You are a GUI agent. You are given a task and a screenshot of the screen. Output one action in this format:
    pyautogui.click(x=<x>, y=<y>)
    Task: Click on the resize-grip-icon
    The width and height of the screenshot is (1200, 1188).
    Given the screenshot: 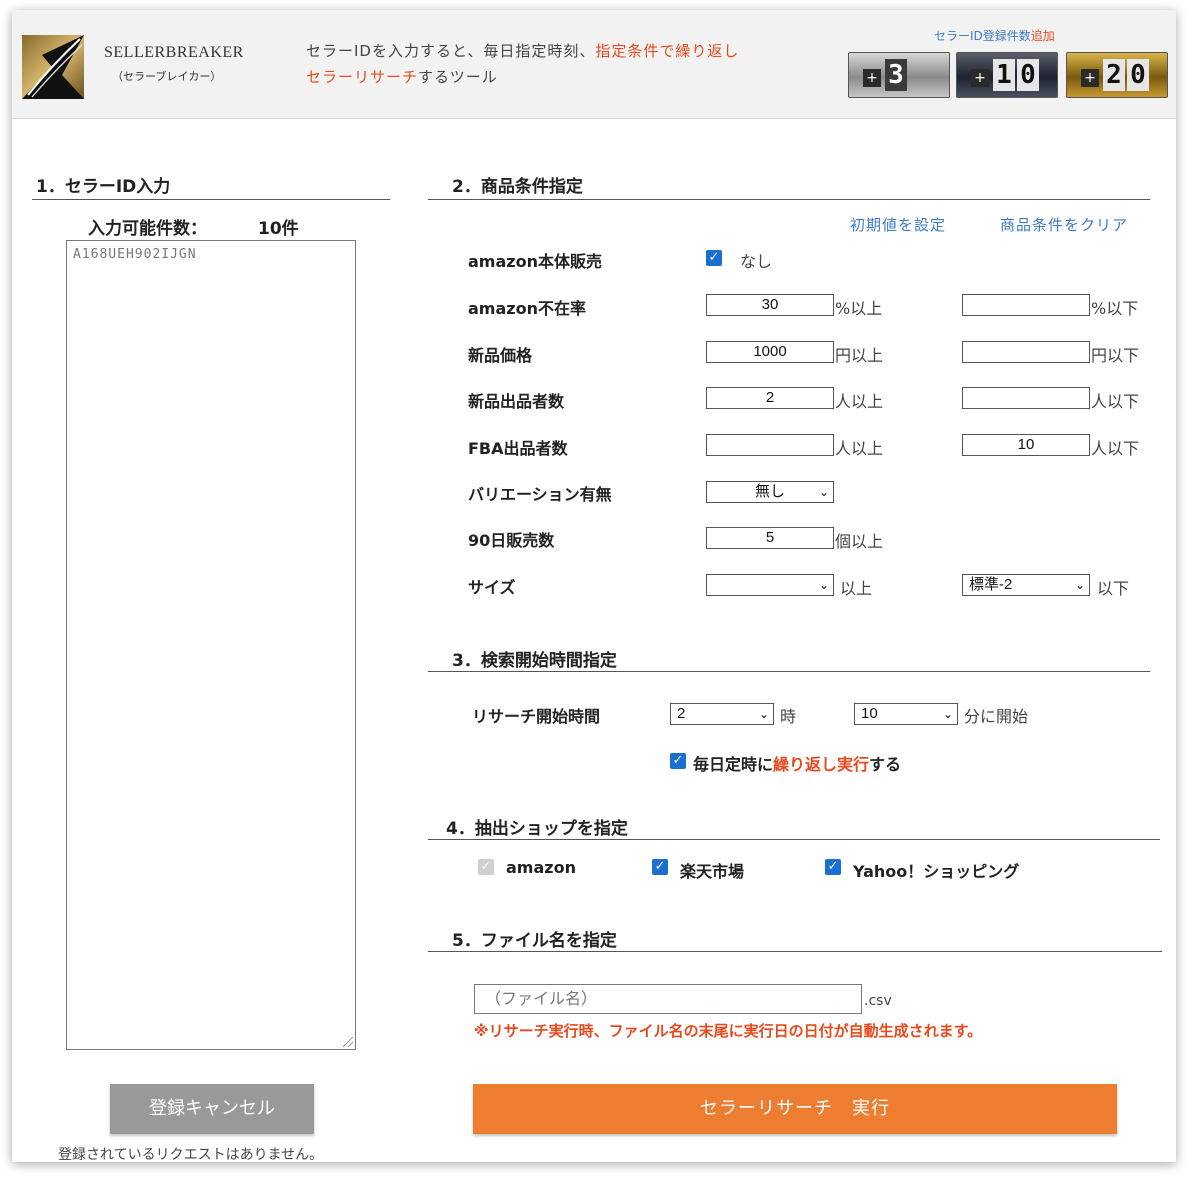 What is the action you would take?
    pyautogui.click(x=348, y=1042)
    